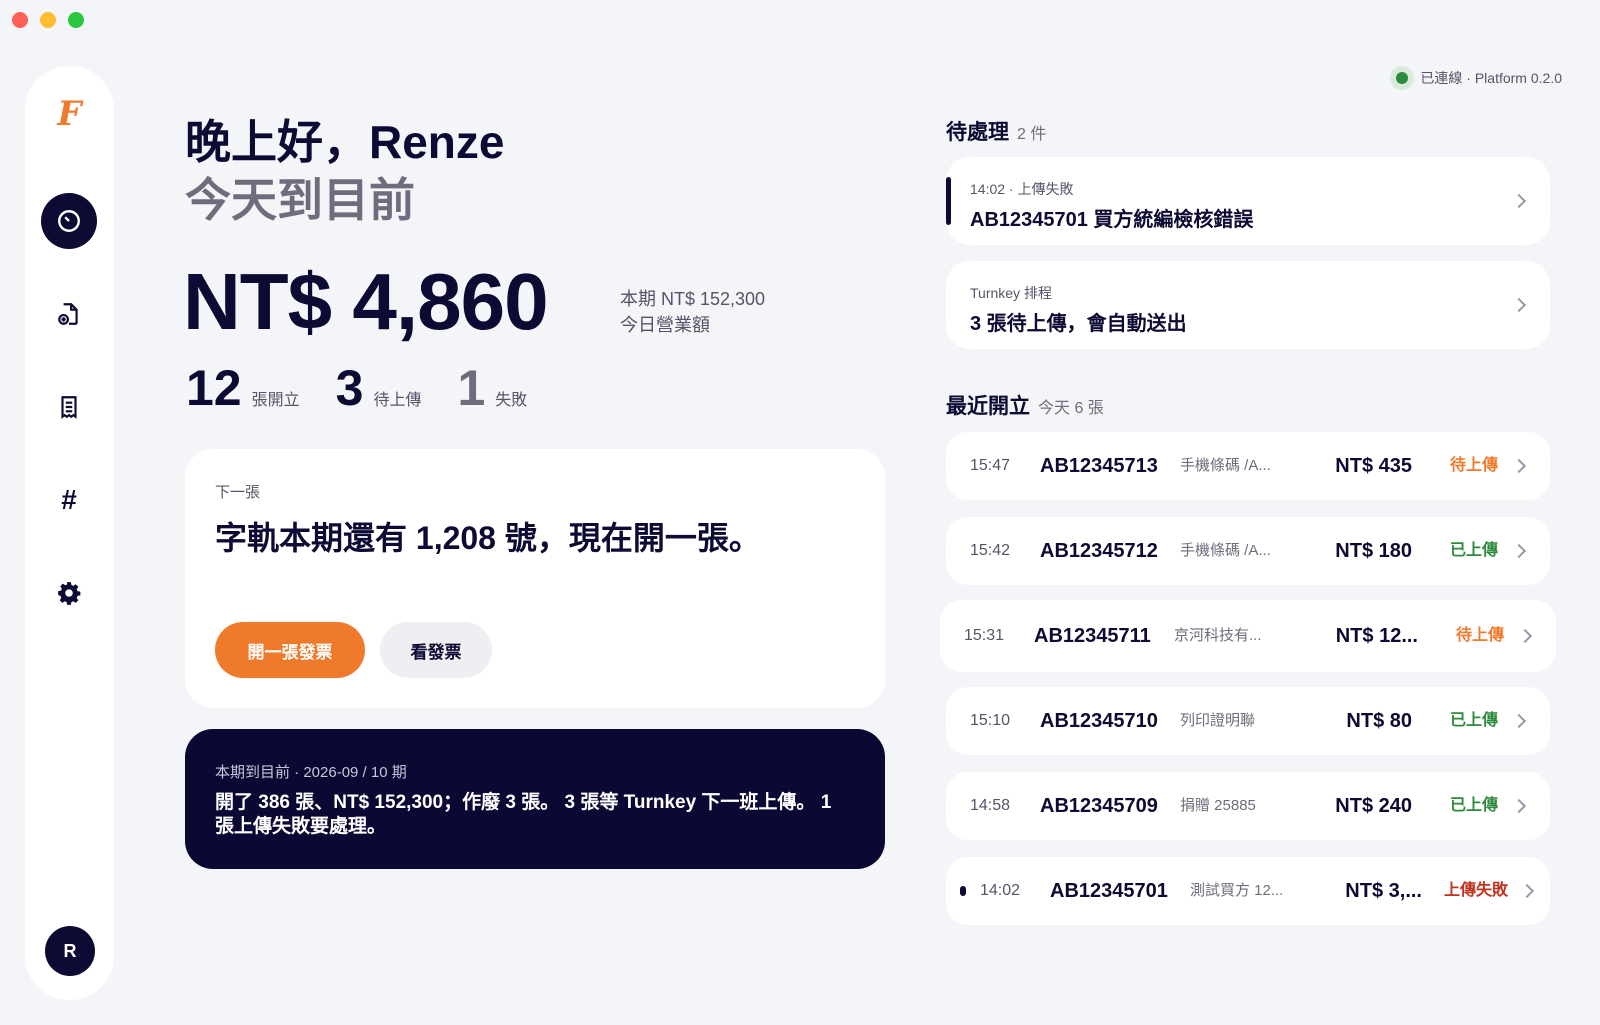 The width and height of the screenshot is (1600, 1025). I want to click on clock-icon, so click(69, 221).